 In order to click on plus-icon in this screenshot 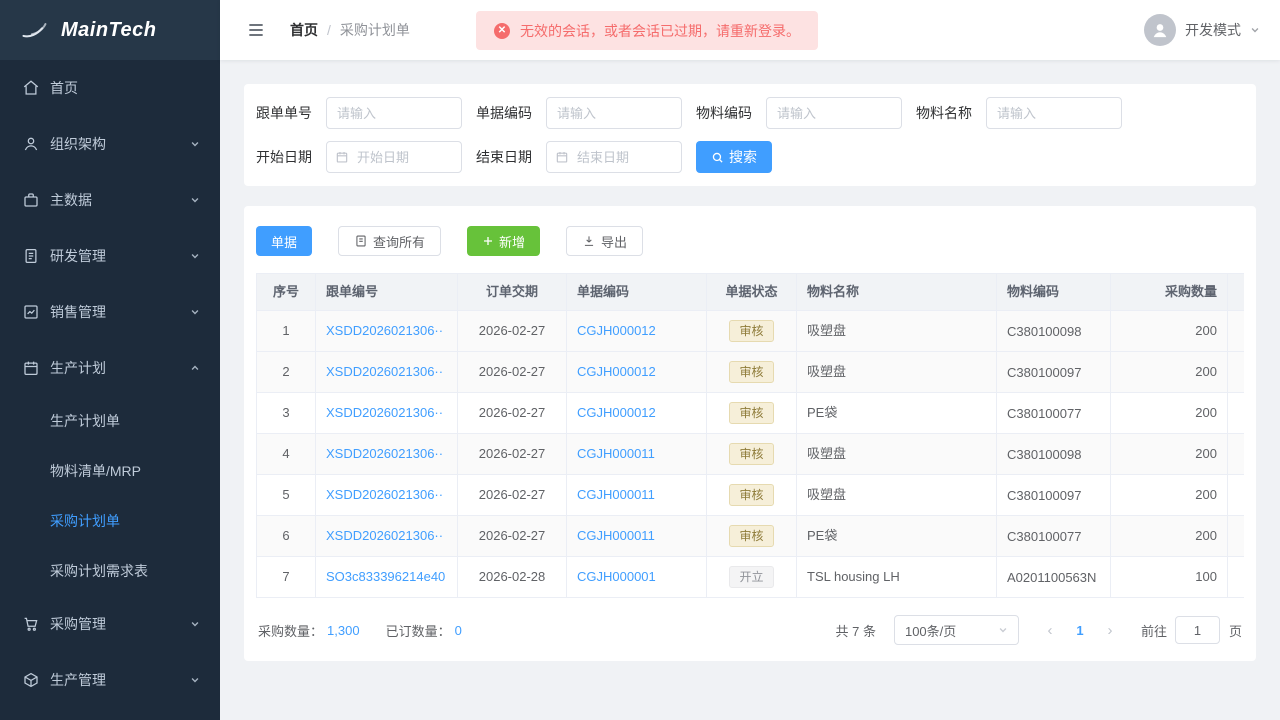, I will do `click(488, 241)`.